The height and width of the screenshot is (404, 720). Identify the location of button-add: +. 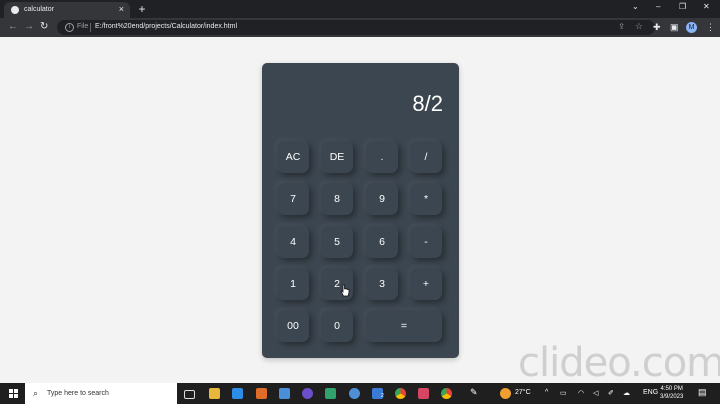
(426, 284).